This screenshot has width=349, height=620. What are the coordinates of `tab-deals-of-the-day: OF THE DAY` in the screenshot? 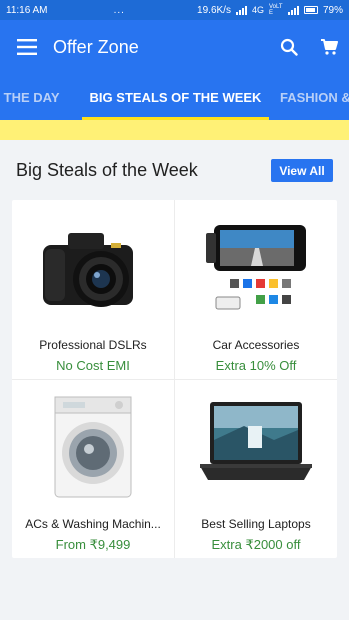 It's located at (30, 97).